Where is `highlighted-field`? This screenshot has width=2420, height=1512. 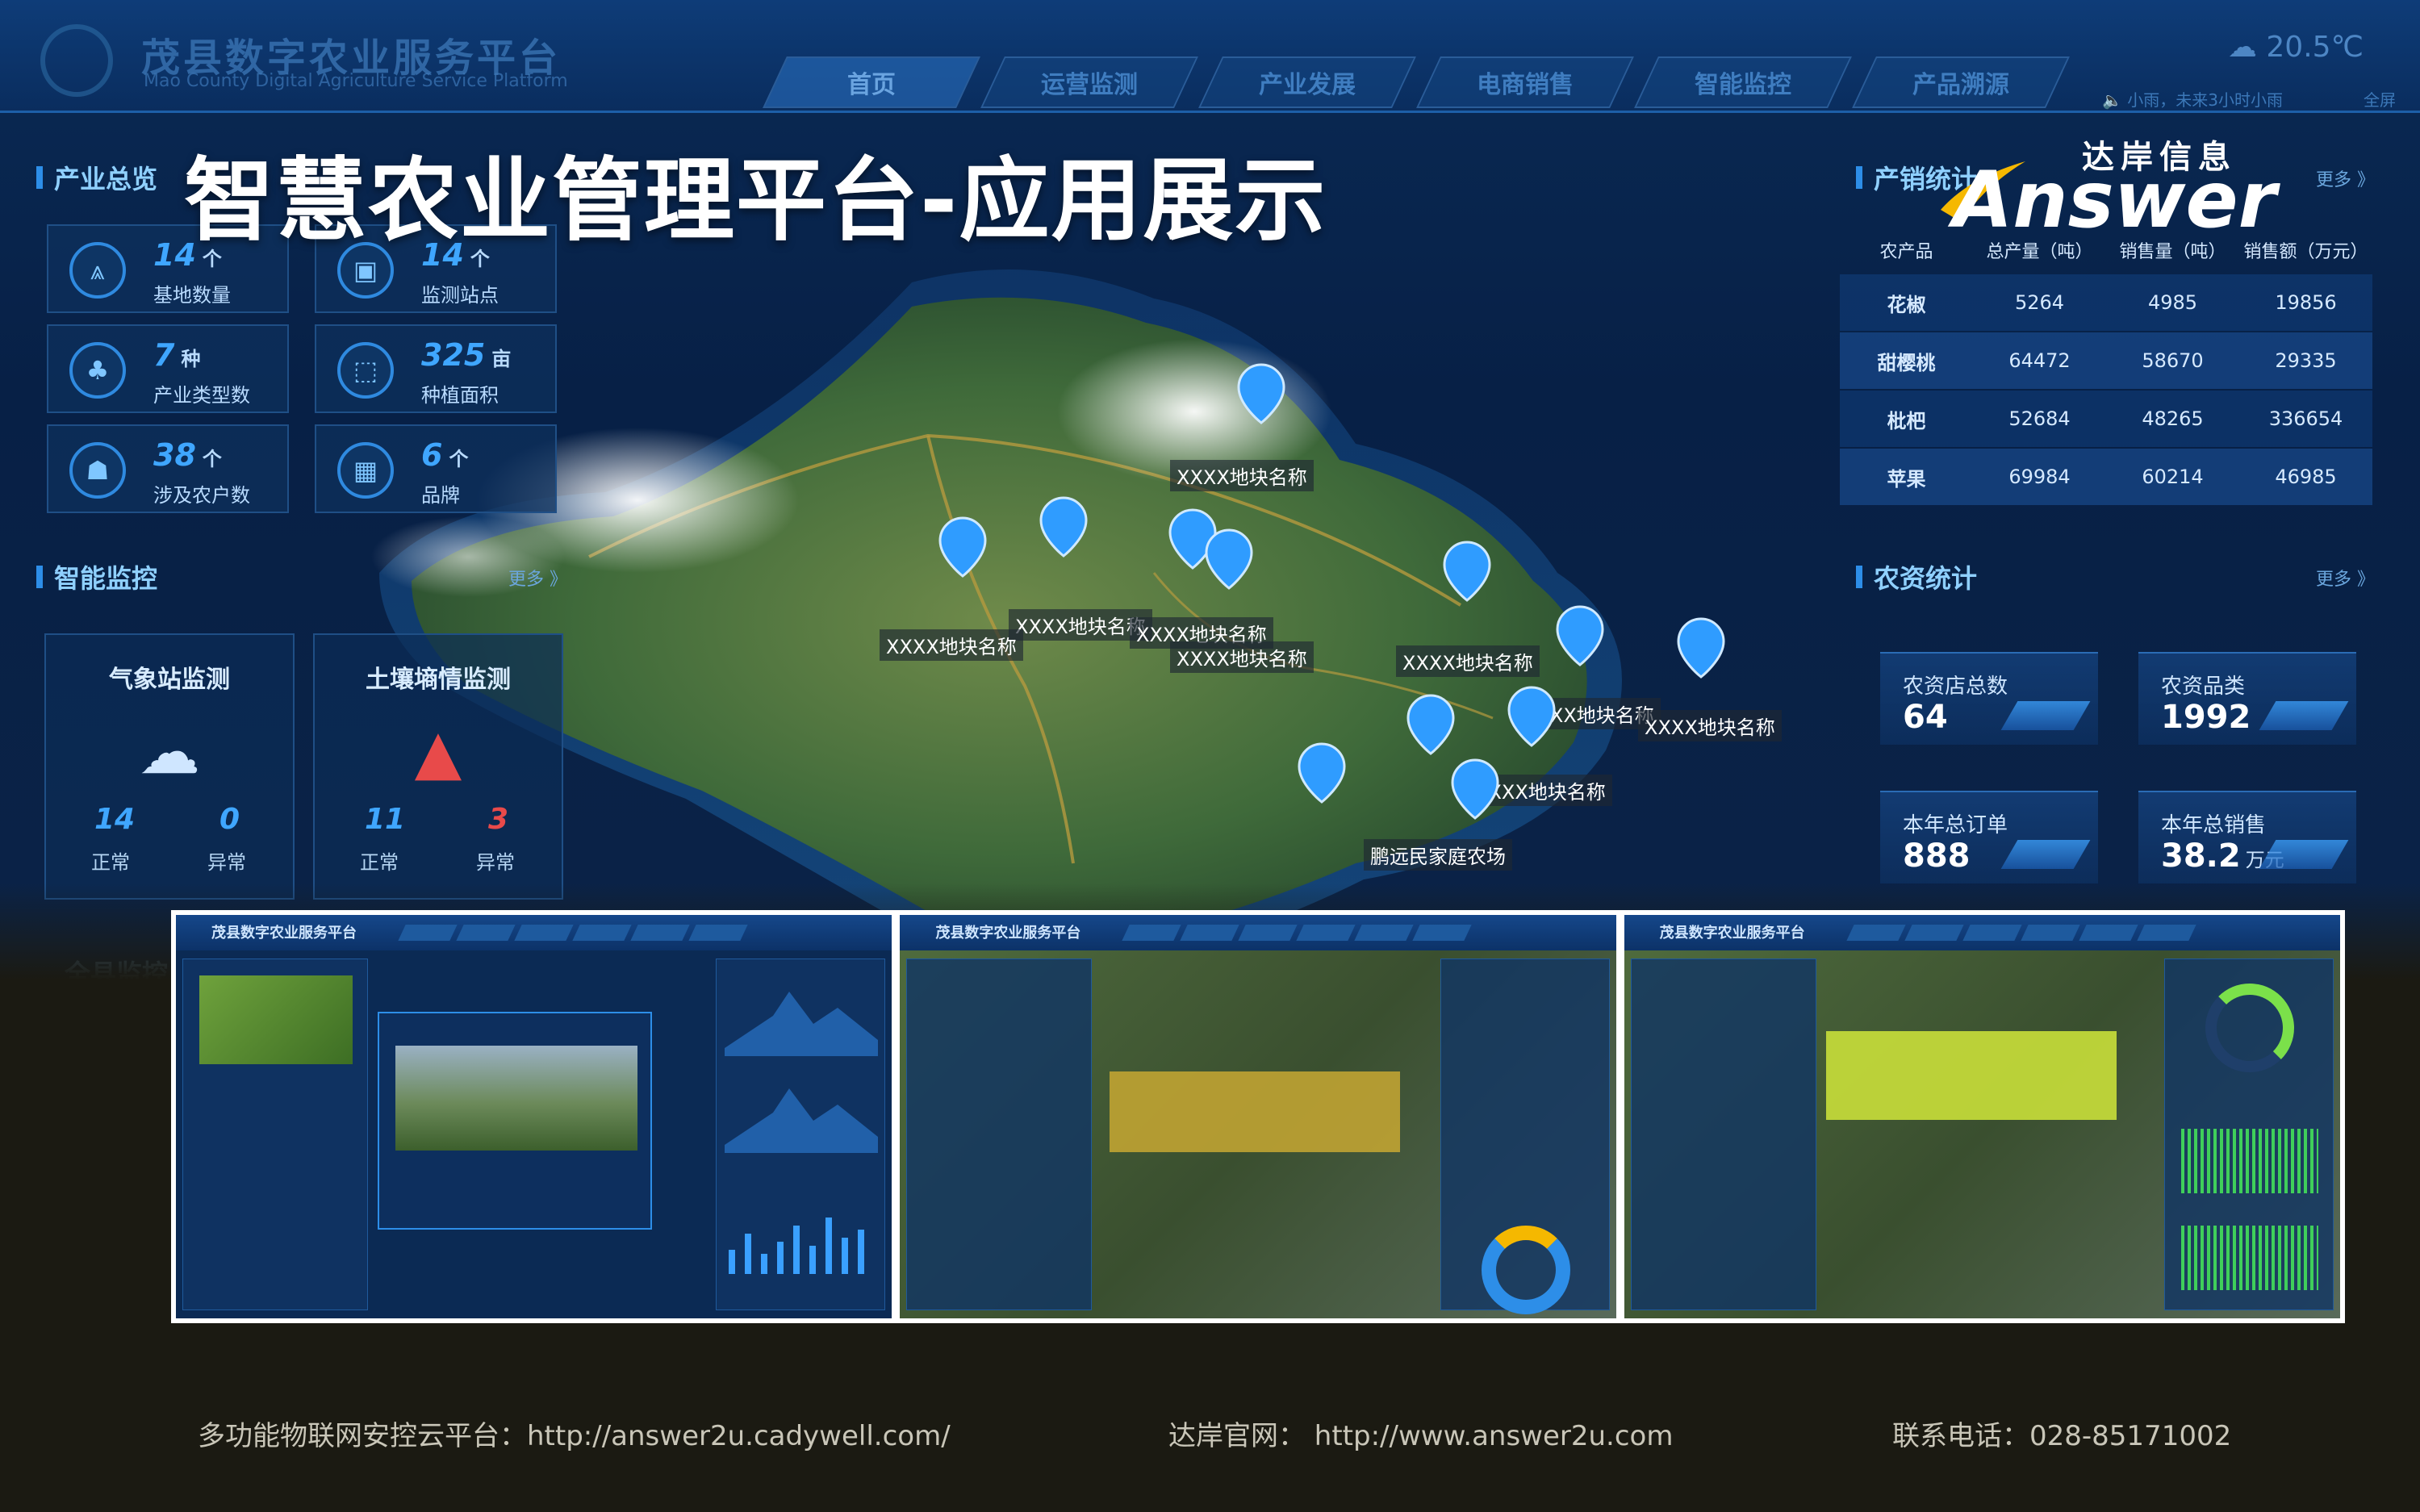 highlighted-field is located at coordinates (1255, 1111).